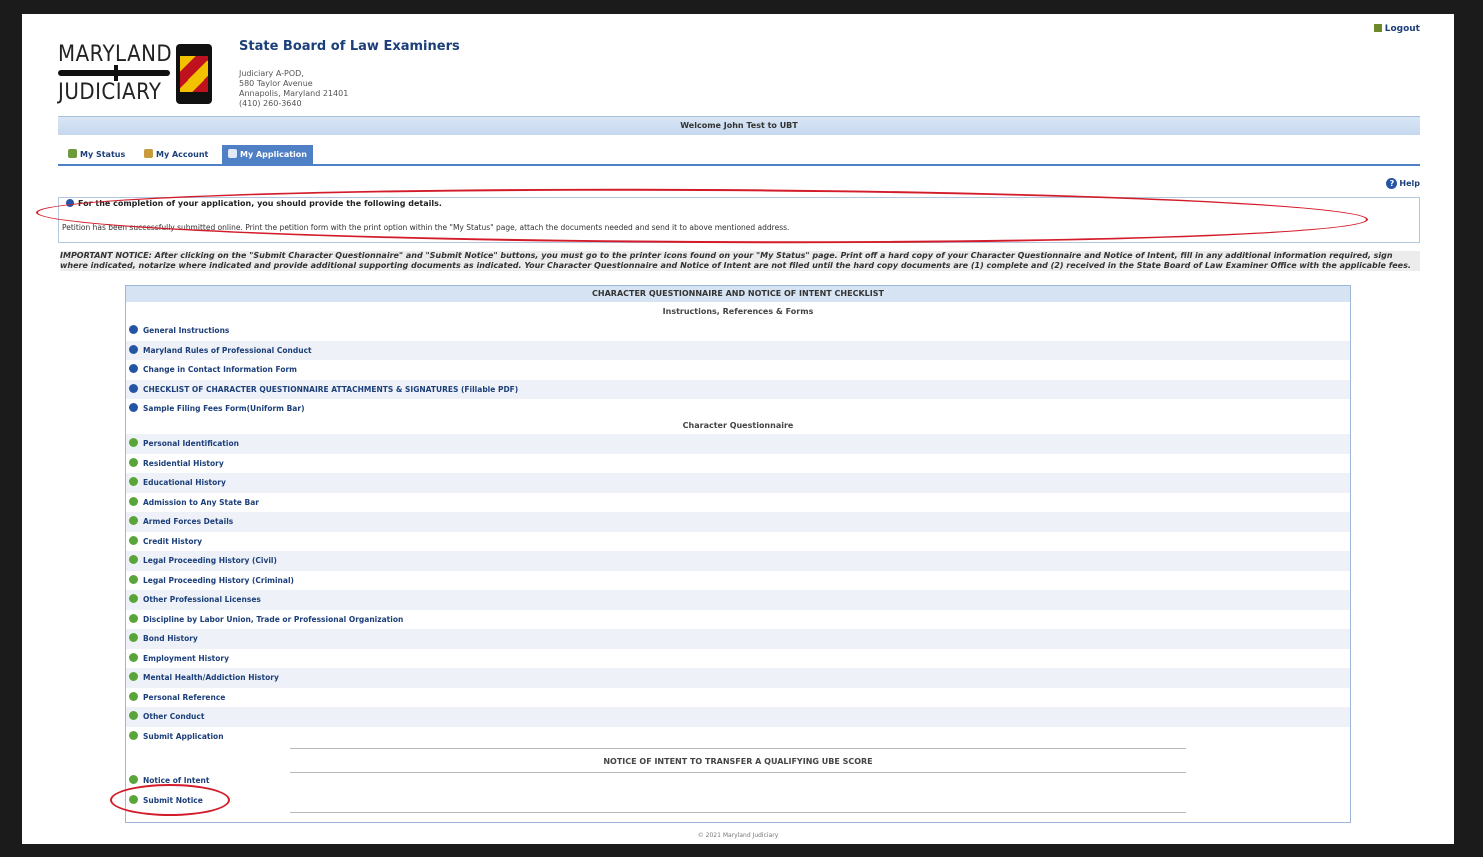  I want to click on link-label: Maryland Rules of Professional Conduct, so click(227, 350).